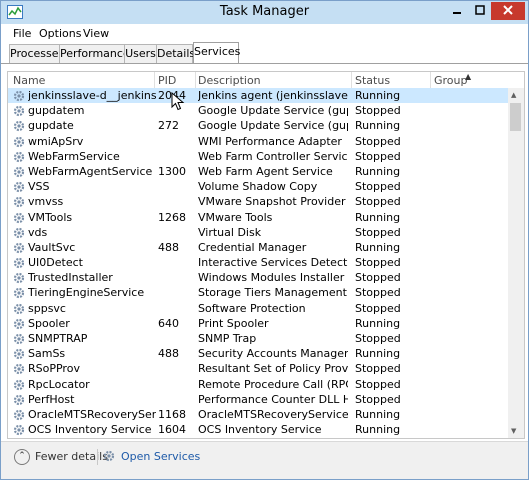  What do you see at coordinates (49, 323) in the screenshot?
I see `service-name: Spooler` at bounding box center [49, 323].